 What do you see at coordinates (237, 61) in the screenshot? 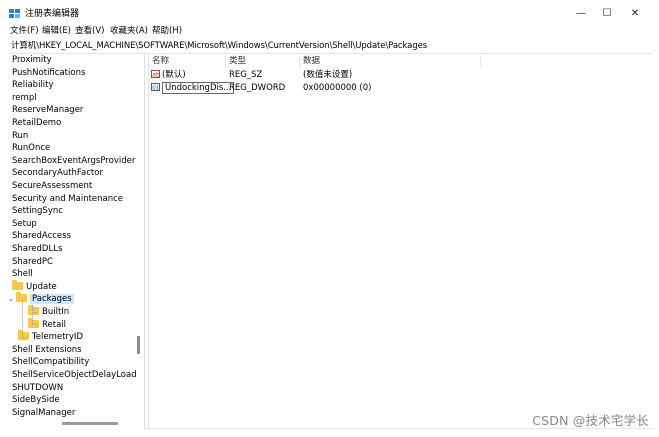
I see `column-header-type: 类型` at bounding box center [237, 61].